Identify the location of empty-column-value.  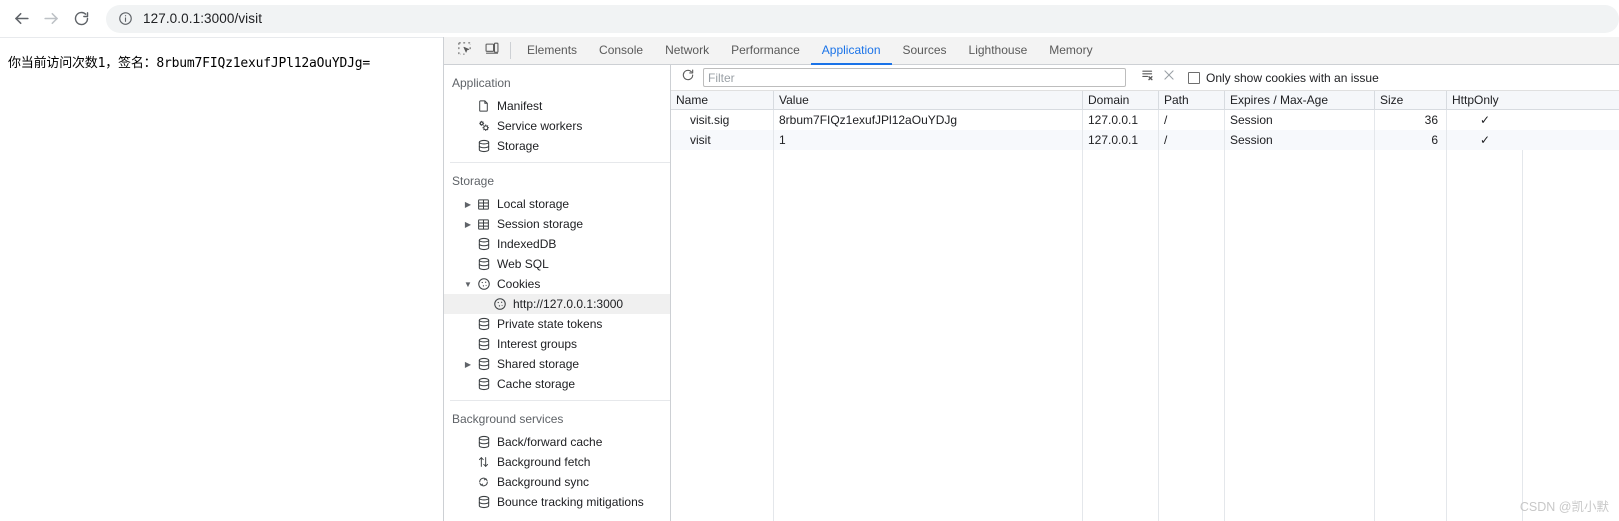
(928, 335).